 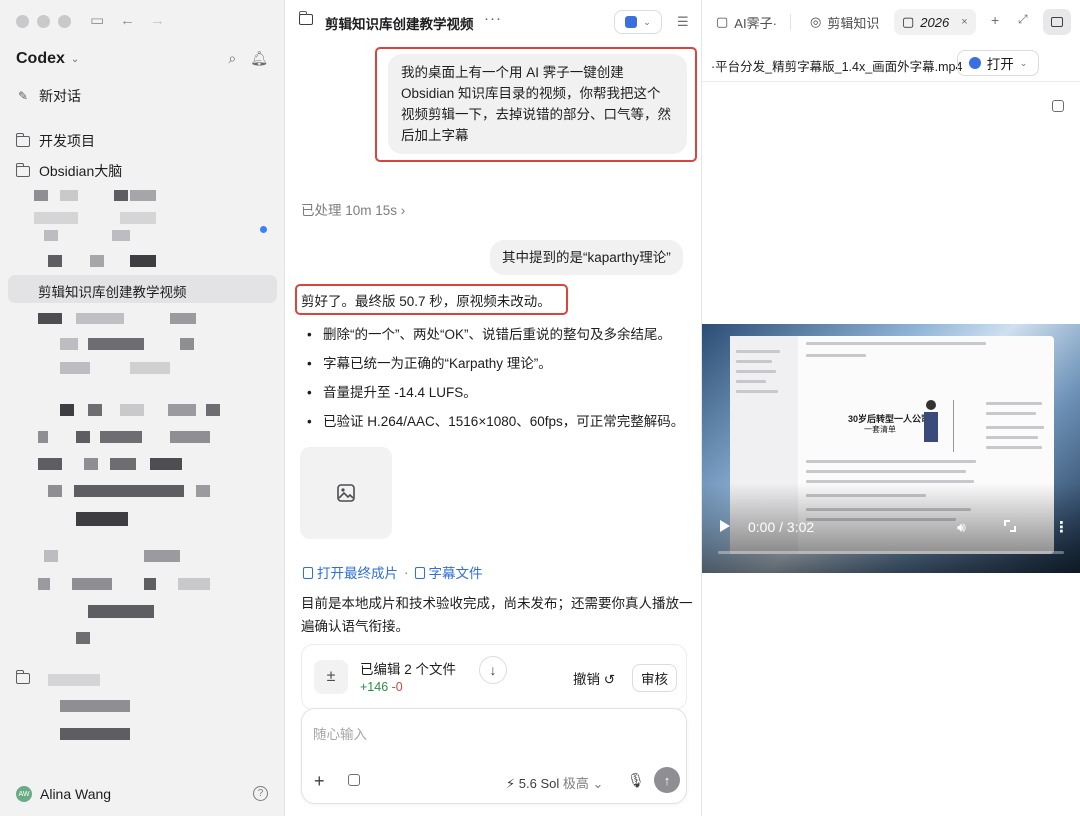 I want to click on user-profile: AW Alina Wang, so click(x=63, y=794).